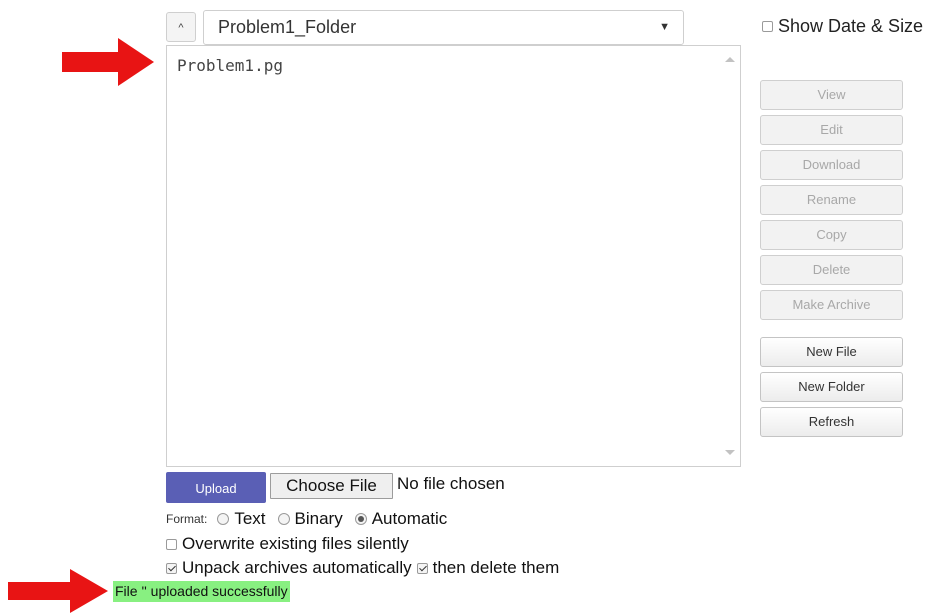  I want to click on overwrite-label: Overwrite existing files silently, so click(295, 543).